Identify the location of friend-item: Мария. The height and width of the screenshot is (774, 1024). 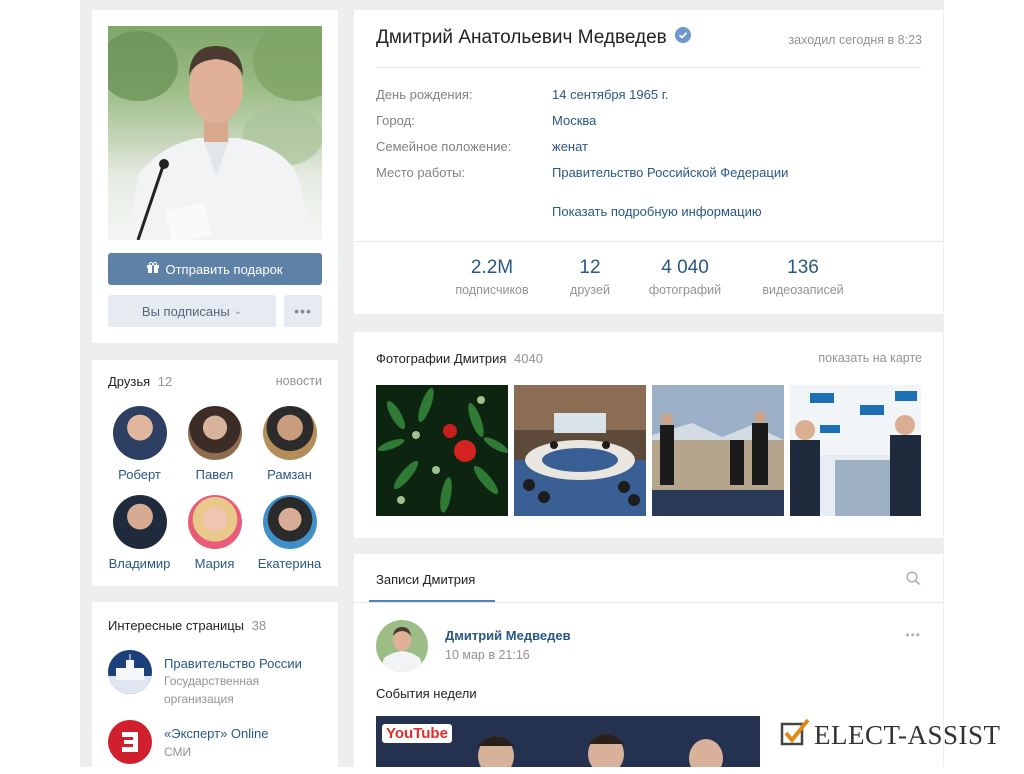
(214, 533).